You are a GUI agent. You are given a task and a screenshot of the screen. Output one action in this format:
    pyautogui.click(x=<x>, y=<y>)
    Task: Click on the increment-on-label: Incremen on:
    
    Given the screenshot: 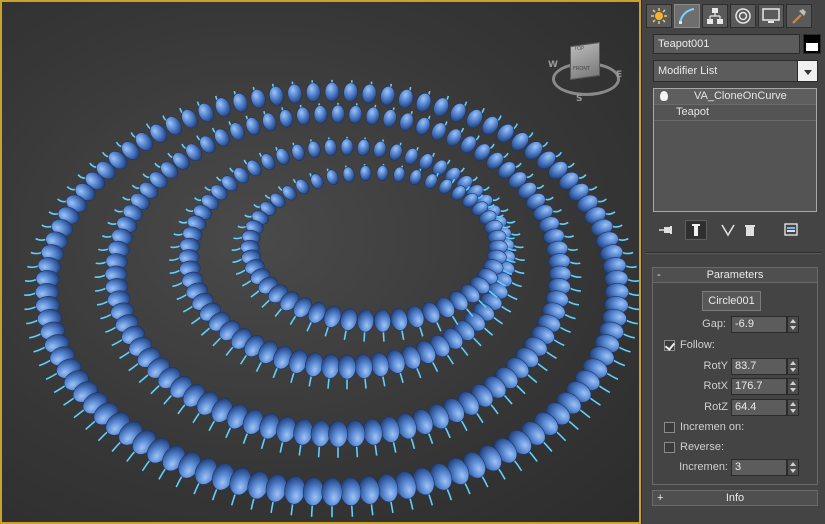 What is the action you would take?
    pyautogui.click(x=712, y=427)
    